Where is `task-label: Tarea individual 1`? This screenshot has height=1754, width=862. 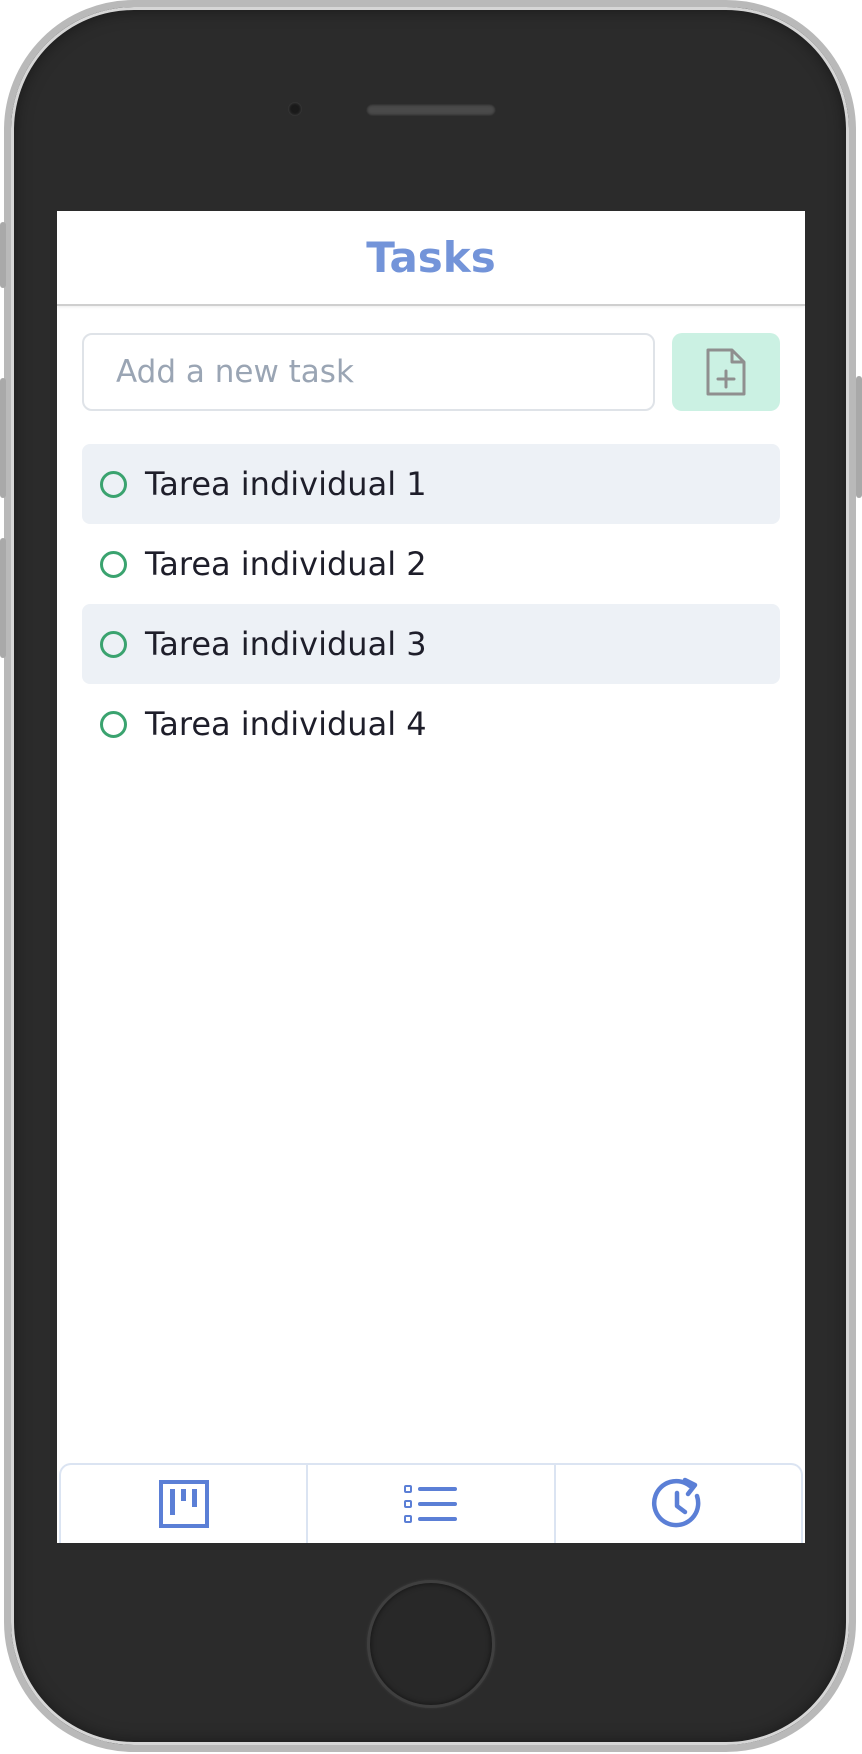
task-label: Tarea individual 1 is located at coordinates (286, 484).